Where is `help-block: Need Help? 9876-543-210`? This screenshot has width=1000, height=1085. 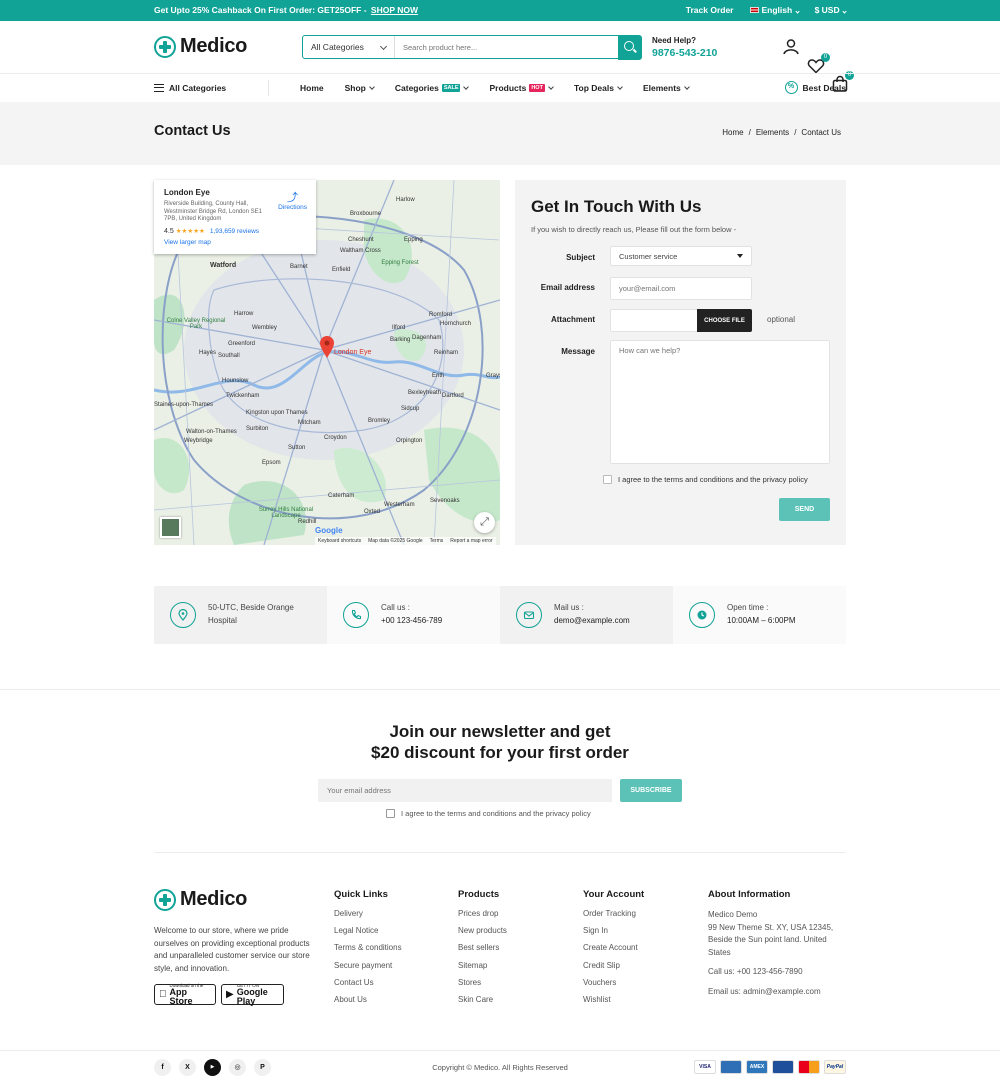
help-block: Need Help? 9876-543-210 is located at coordinates (684, 47).